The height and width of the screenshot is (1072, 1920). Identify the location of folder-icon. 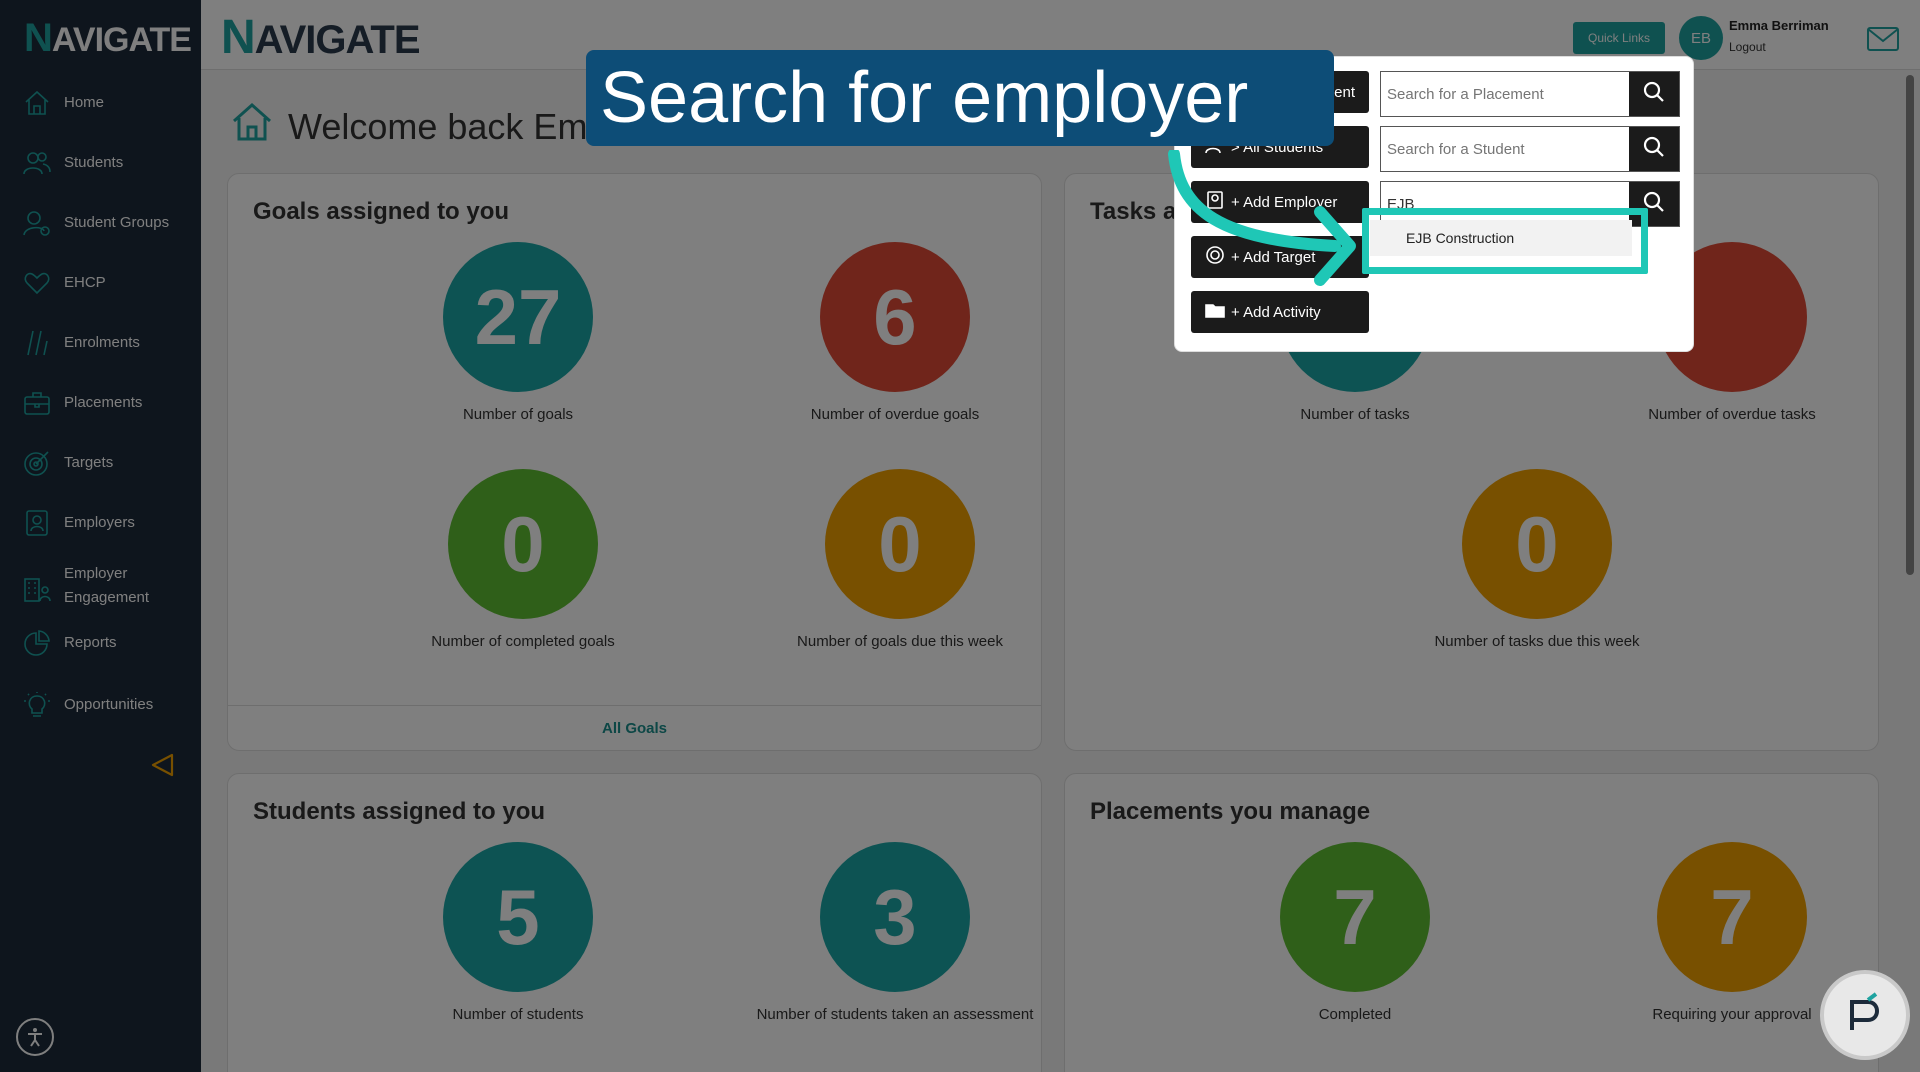
(1215, 312).